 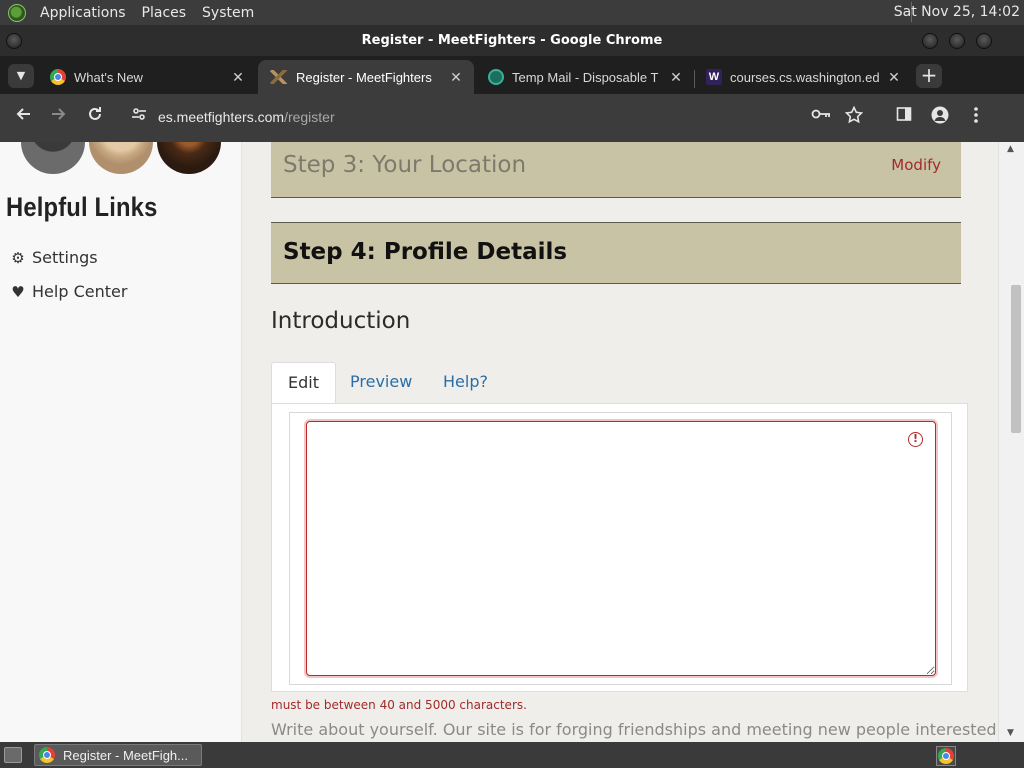 What do you see at coordinates (279, 77) in the screenshot?
I see `meetfighters-icon` at bounding box center [279, 77].